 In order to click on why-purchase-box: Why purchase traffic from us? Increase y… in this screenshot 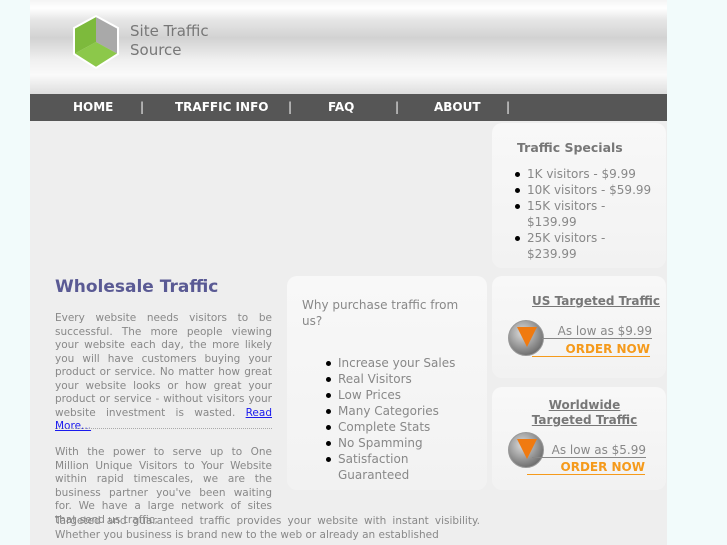, I will do `click(387, 383)`.